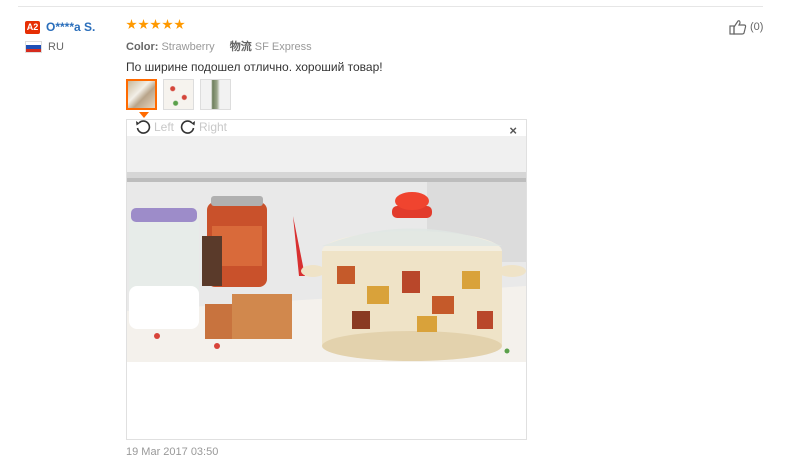 This screenshot has height=458, width=790. I want to click on rotate-left-icon, so click(143, 127).